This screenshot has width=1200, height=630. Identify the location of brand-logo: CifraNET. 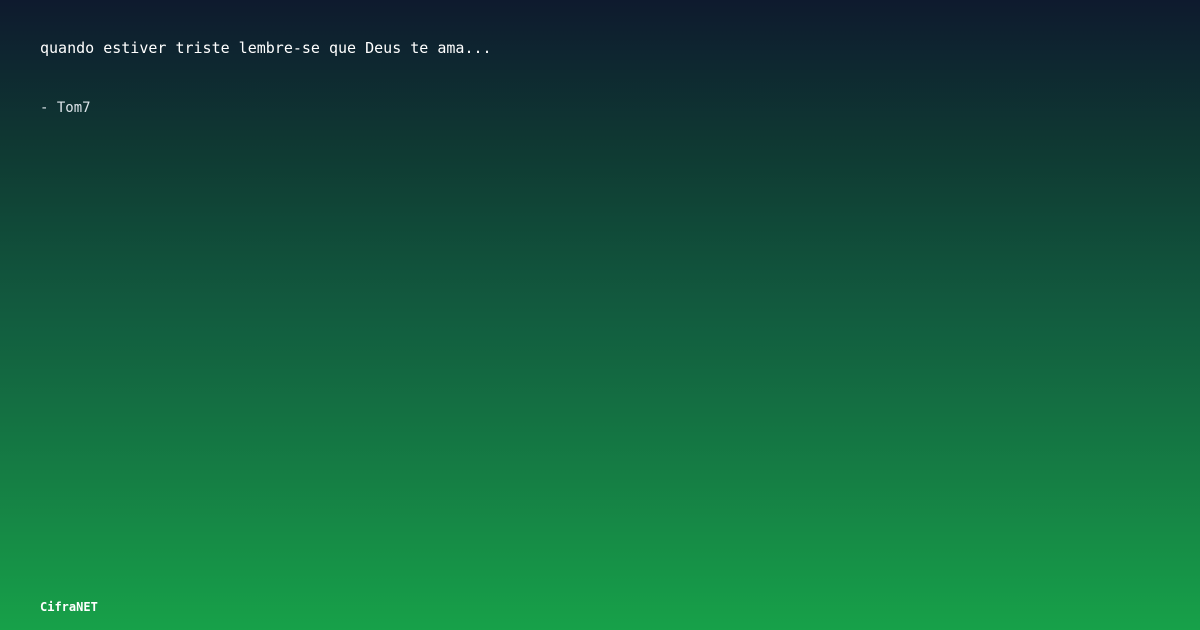
(69, 607).